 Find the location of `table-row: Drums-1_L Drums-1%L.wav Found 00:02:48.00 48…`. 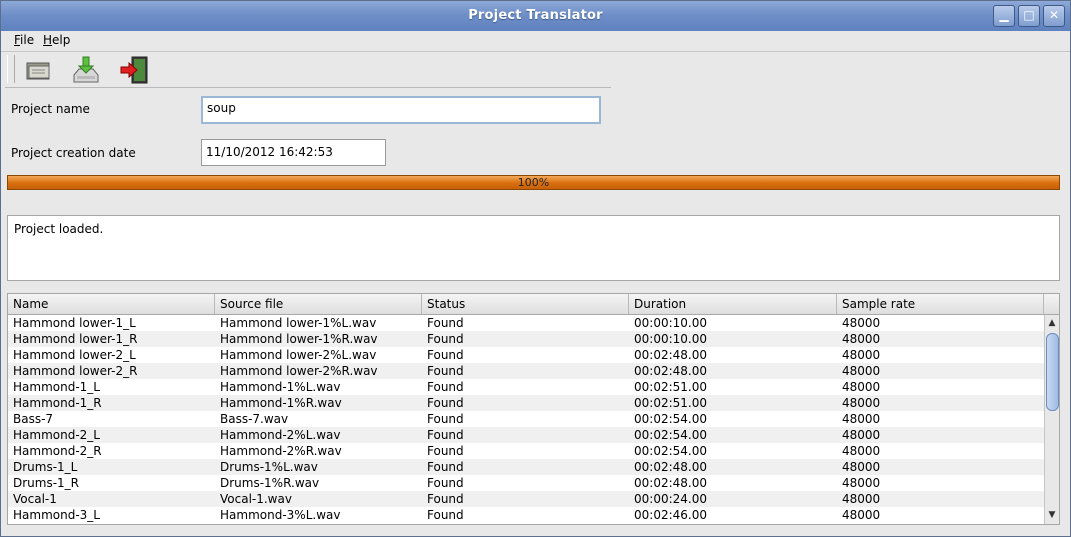

table-row: Drums-1_L Drums-1%L.wav Found 00:02:48.00 48… is located at coordinates (526, 467).